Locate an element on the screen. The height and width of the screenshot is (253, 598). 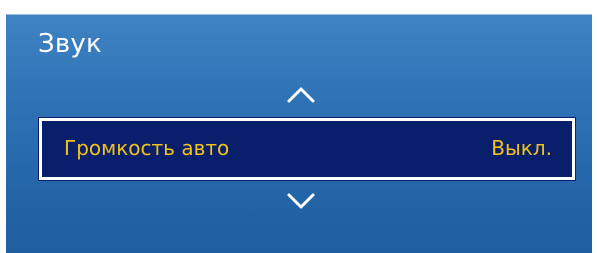
chevron-down-icon is located at coordinates (301, 201).